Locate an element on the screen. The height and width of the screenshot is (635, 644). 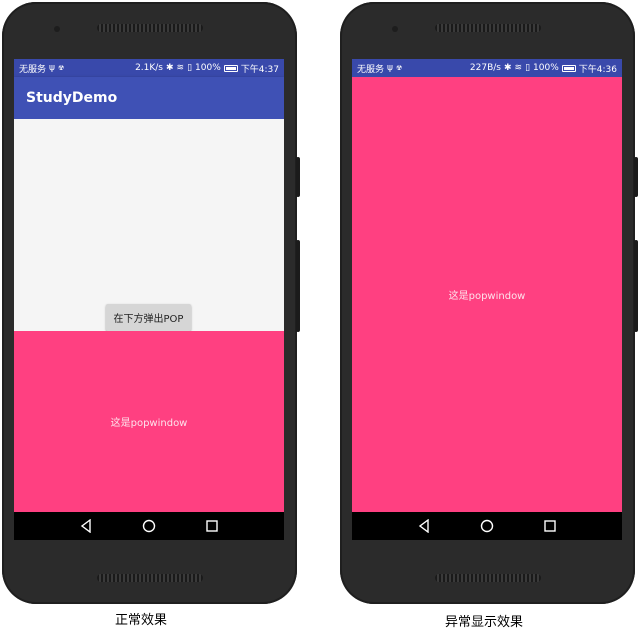
time-text: 下午4:36 is located at coordinates (597, 69).